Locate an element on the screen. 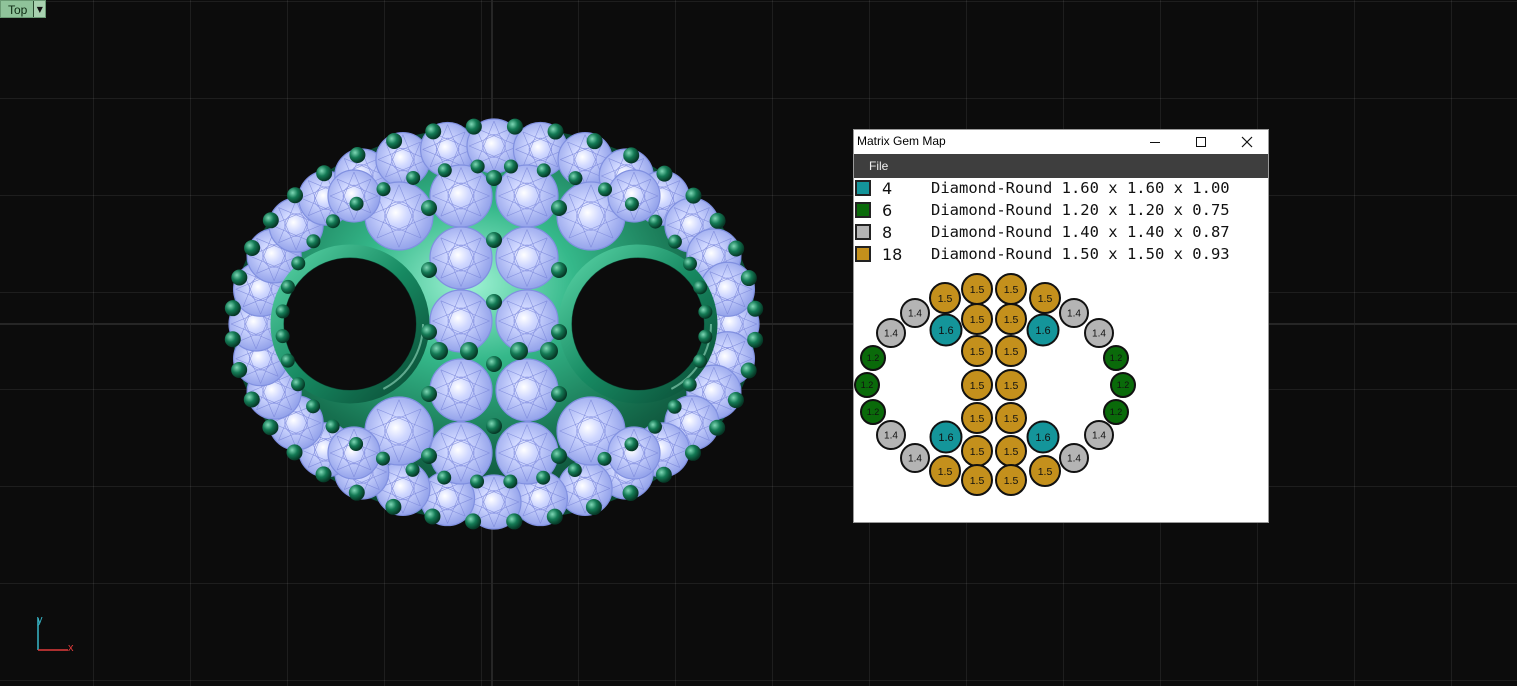  title-bar: Matrix Gem Map is located at coordinates (1061, 142).